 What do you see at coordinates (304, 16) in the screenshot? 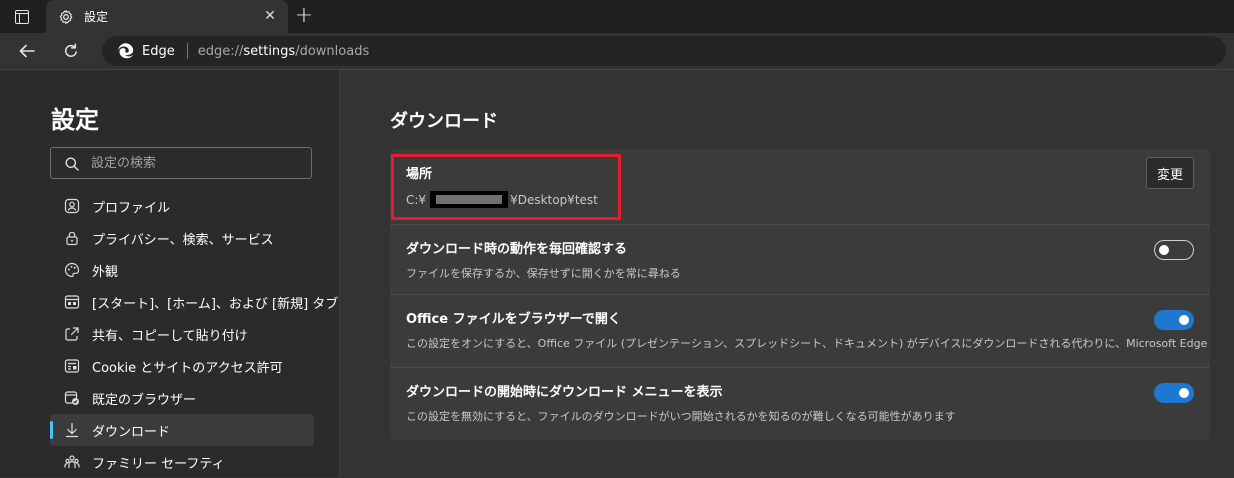
I see `new-tab-button: +` at bounding box center [304, 16].